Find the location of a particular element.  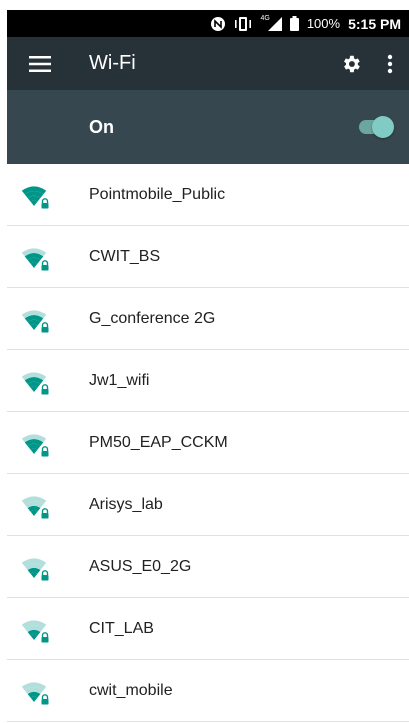

wifi-master-switch-bar: On is located at coordinates (208, 127).